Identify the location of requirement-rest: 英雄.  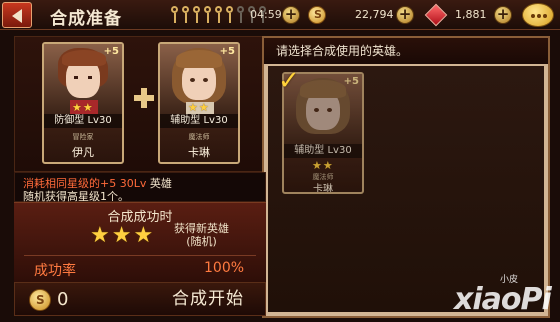
(159, 183).